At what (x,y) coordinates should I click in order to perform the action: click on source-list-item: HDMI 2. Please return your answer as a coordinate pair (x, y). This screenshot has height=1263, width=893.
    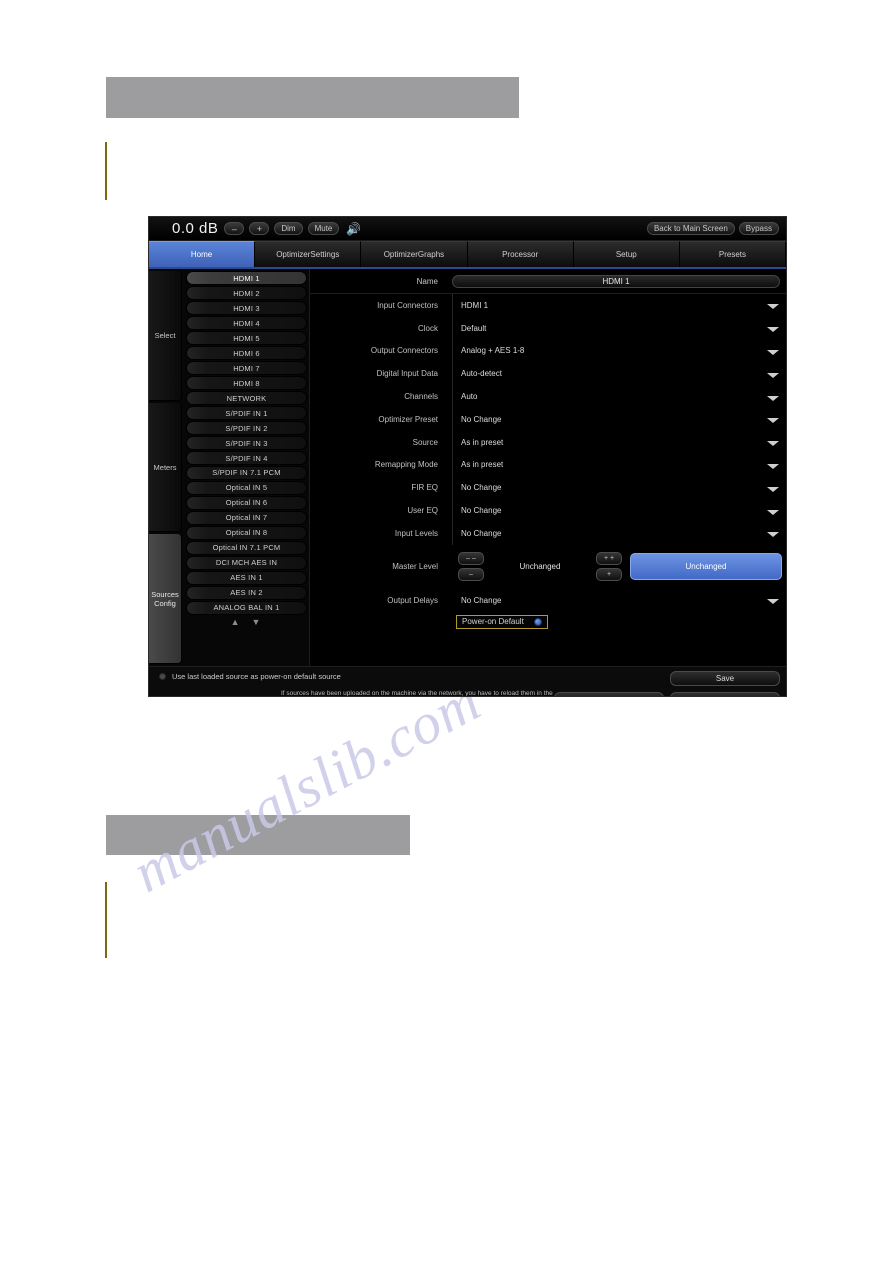
    Looking at the image, I should click on (246, 293).